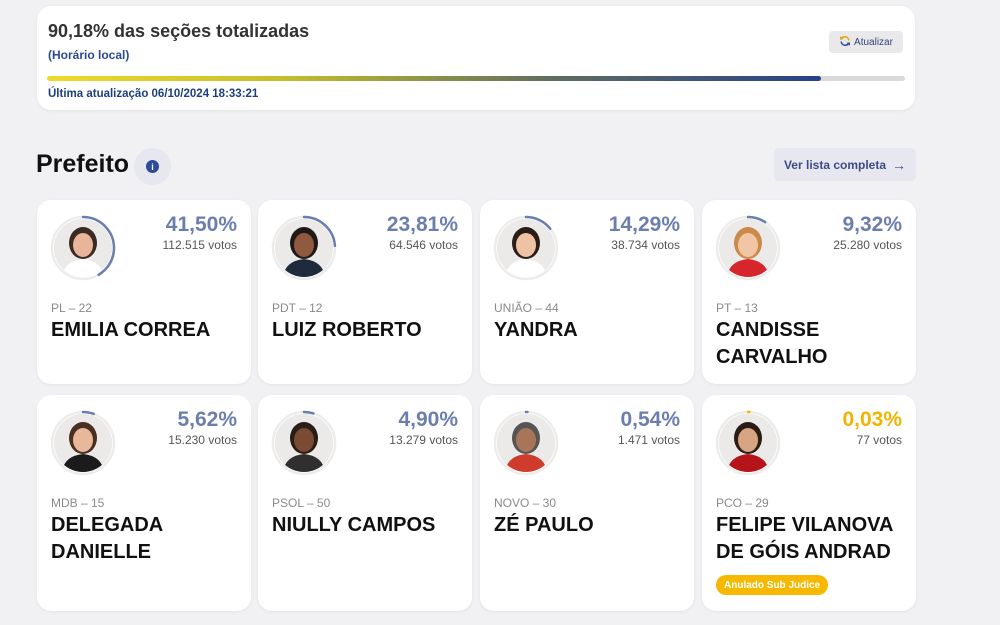  I want to click on vote-count: 64.546 votos, so click(423, 245).